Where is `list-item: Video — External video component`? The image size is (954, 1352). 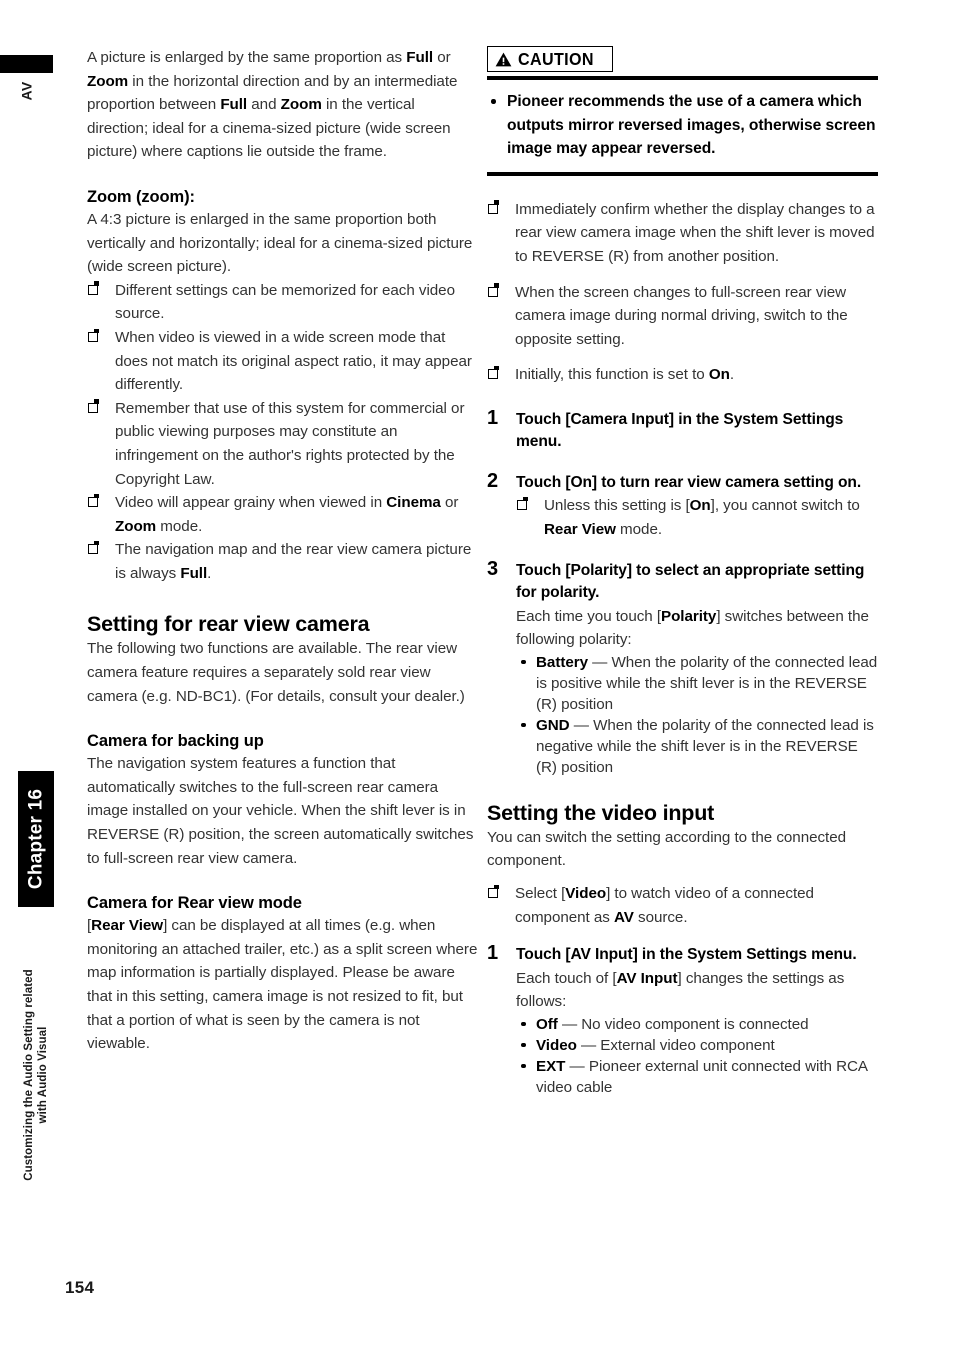 list-item: Video — External video component is located at coordinates (697, 1045).